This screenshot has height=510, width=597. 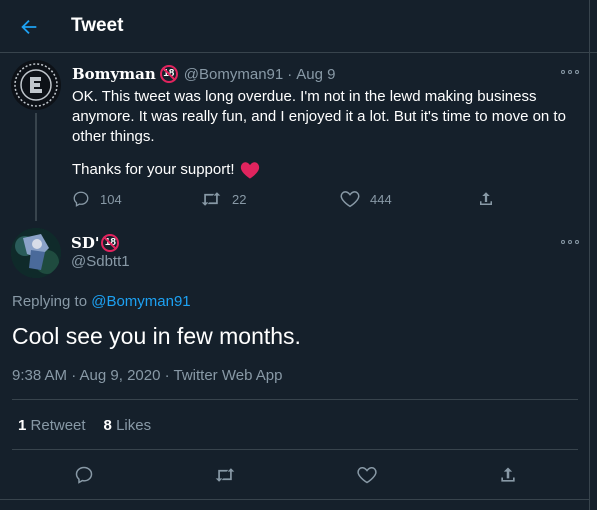 I want to click on reply-button, so click(x=84, y=475).